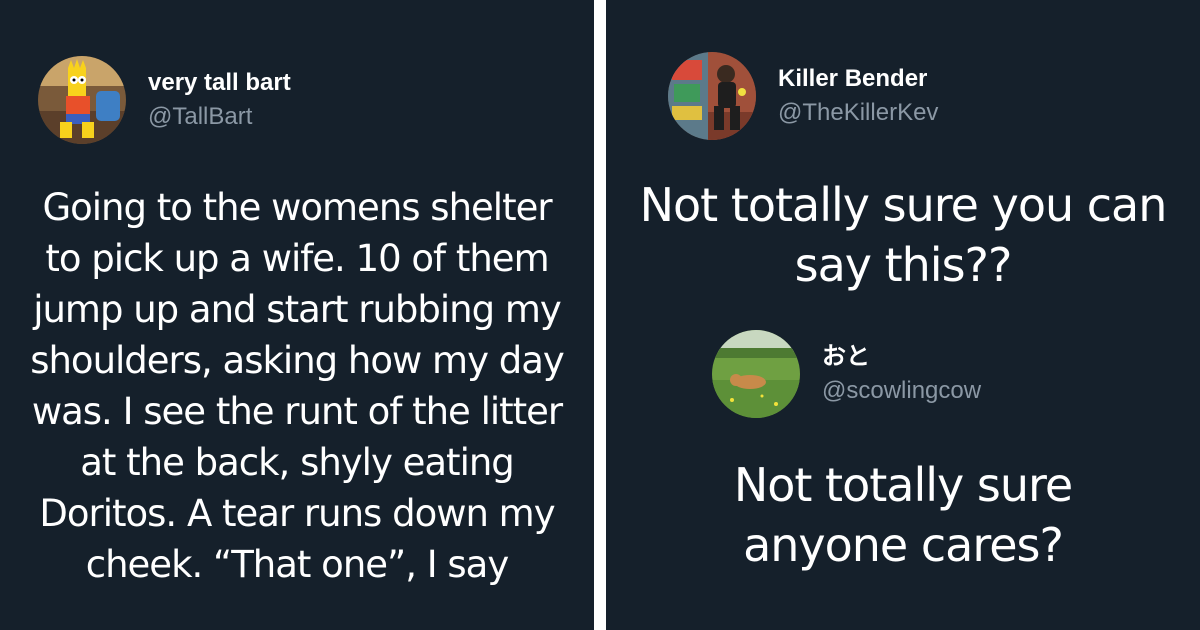 The width and height of the screenshot is (1200, 630). I want to click on quoted-tweet-text: Not totally sure anyone cares?, so click(903, 515).